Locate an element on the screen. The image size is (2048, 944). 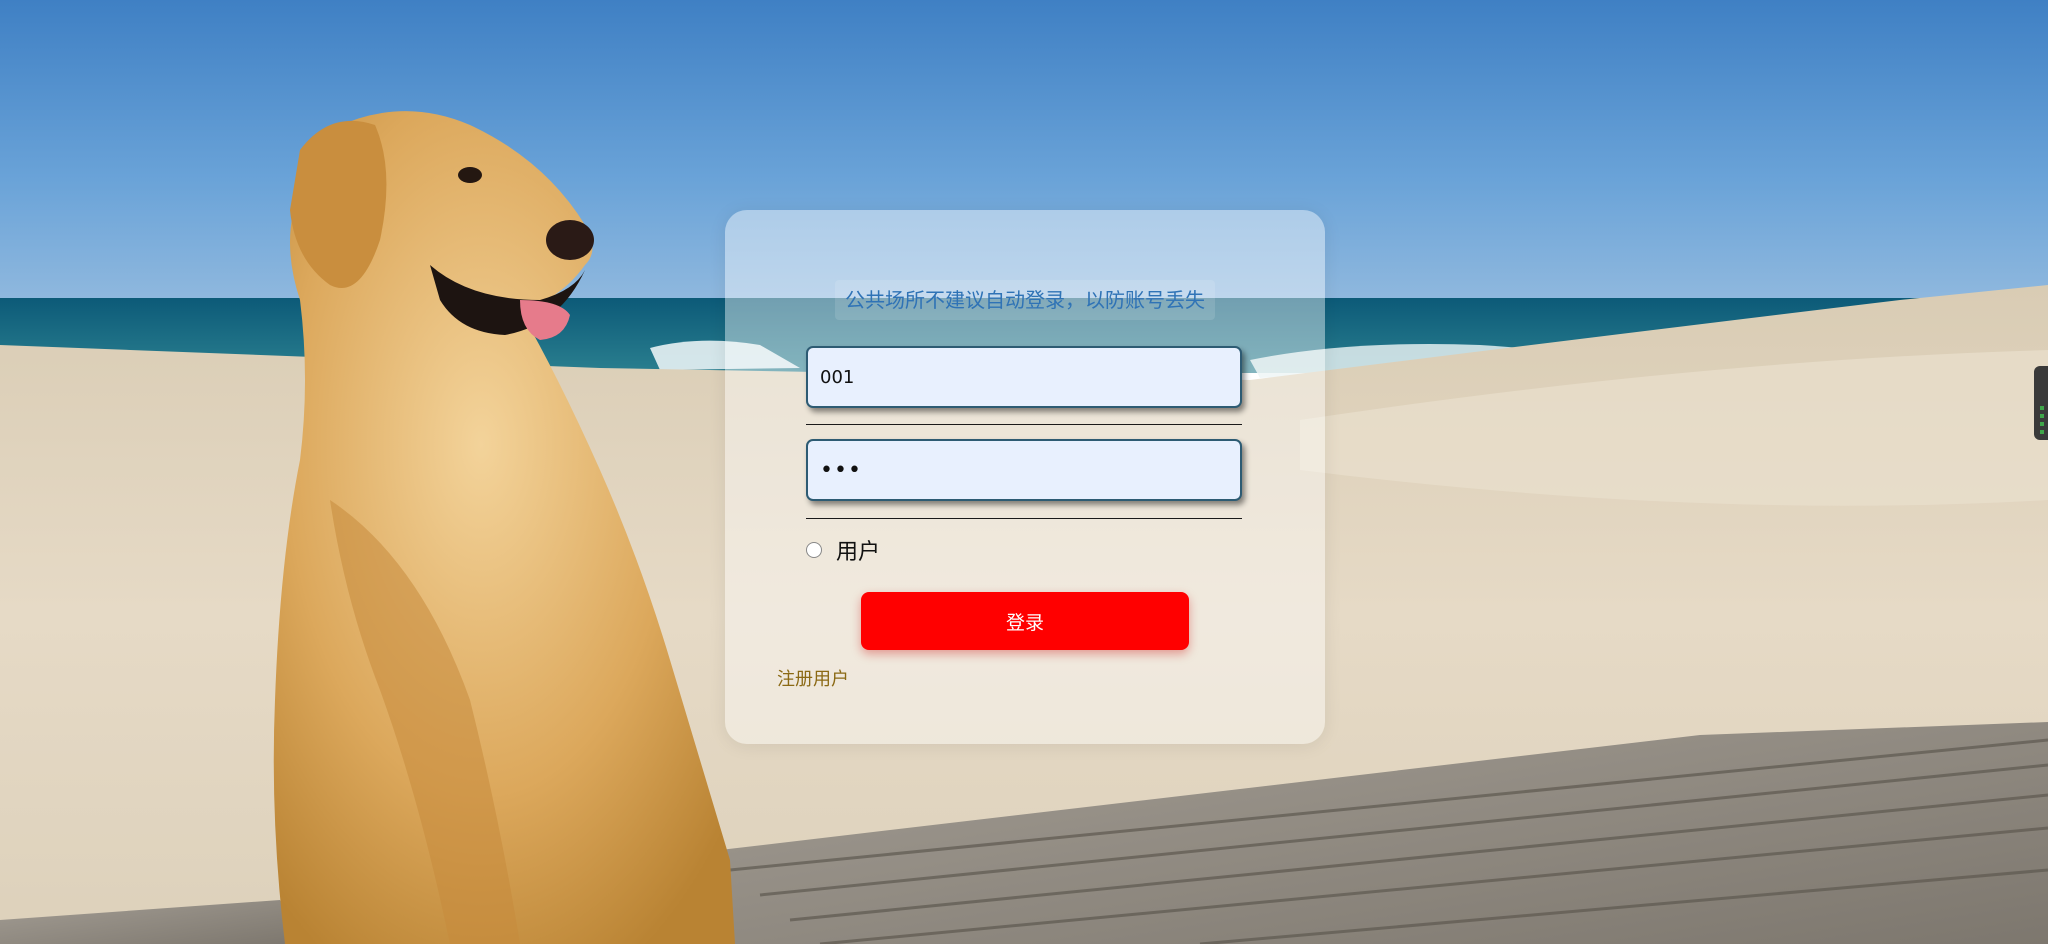
register-link: 注册用户 is located at coordinates (813, 678).